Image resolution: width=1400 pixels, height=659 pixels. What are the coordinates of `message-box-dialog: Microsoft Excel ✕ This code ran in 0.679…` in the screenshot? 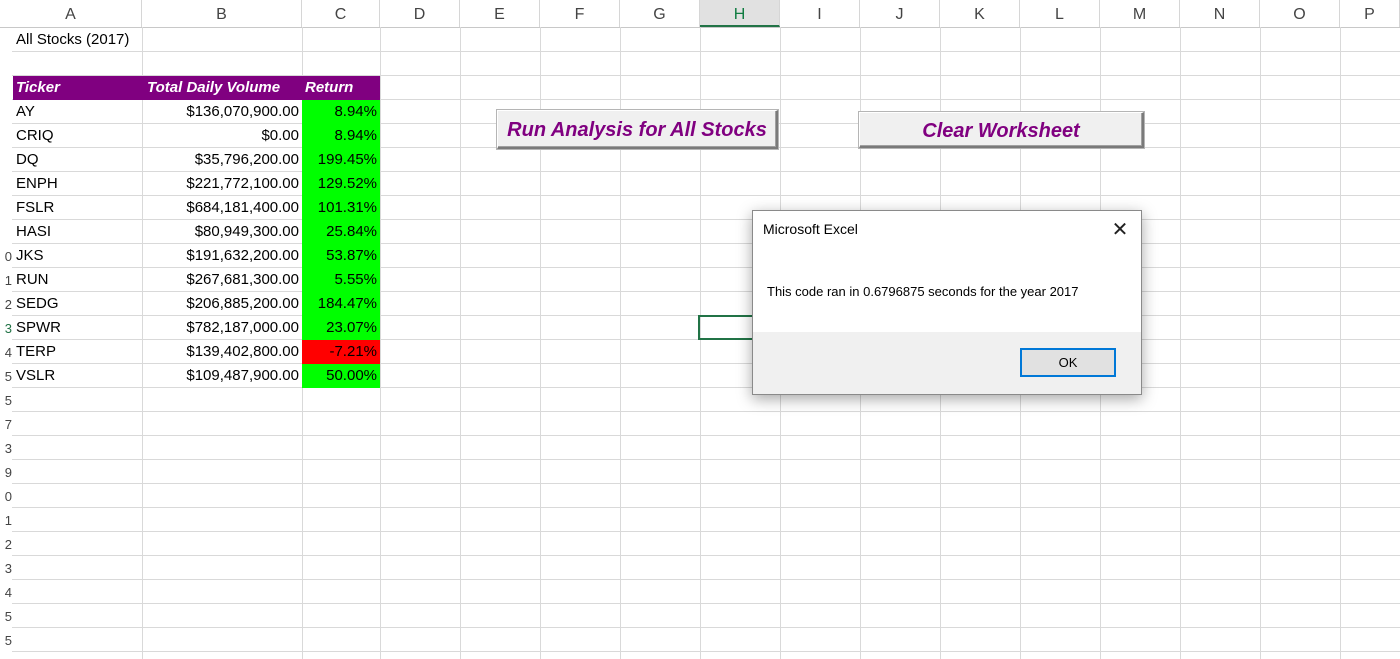 It's located at (947, 302).